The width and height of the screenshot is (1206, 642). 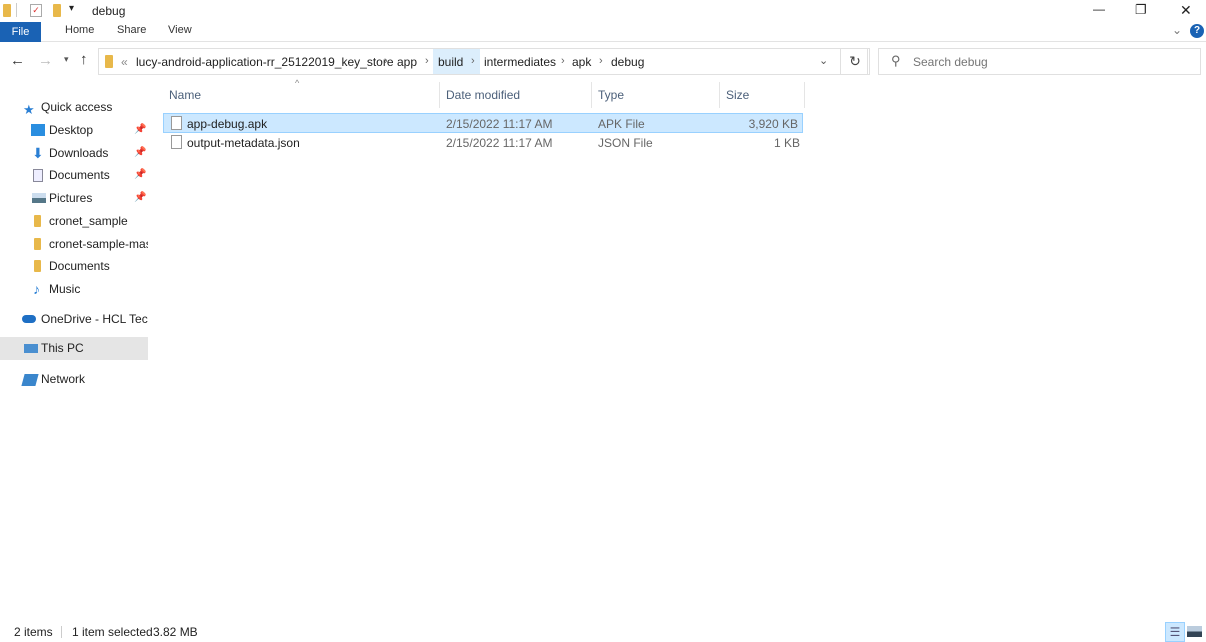 I want to click on nav-label: Quick access, so click(x=77, y=107).